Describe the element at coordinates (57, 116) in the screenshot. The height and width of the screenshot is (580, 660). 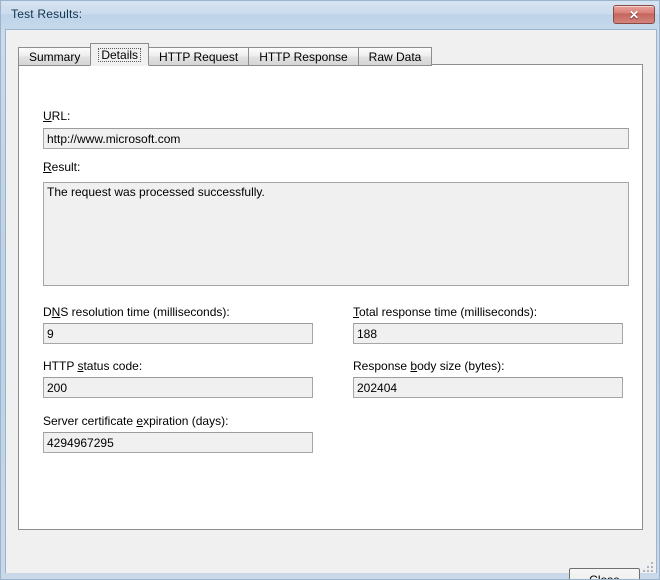
I see `url-label: URL:` at that location.